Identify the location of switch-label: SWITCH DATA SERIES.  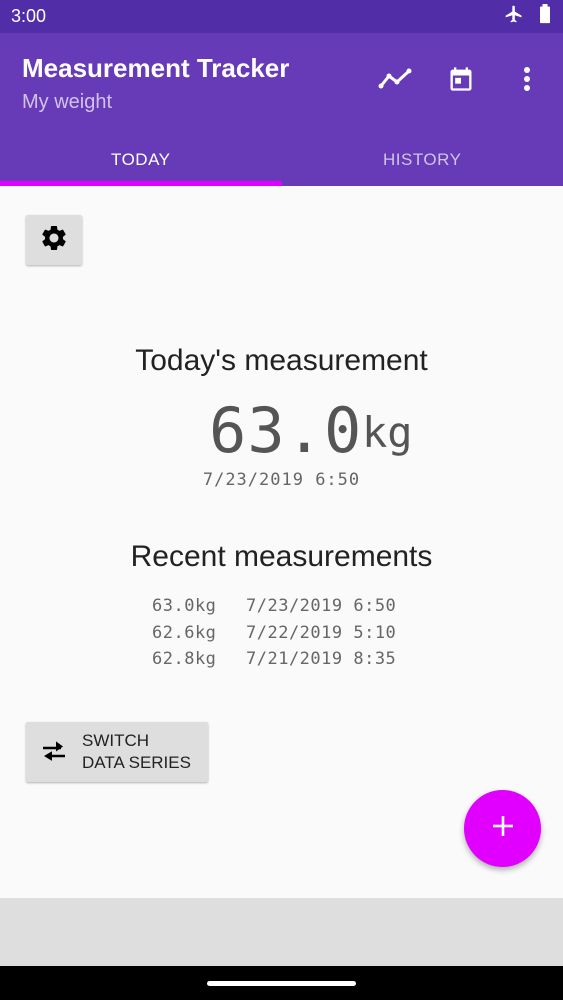
(142, 752).